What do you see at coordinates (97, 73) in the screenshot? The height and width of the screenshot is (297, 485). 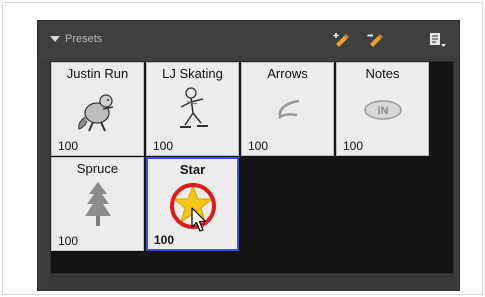 I see `preset-name: Justin Run` at bounding box center [97, 73].